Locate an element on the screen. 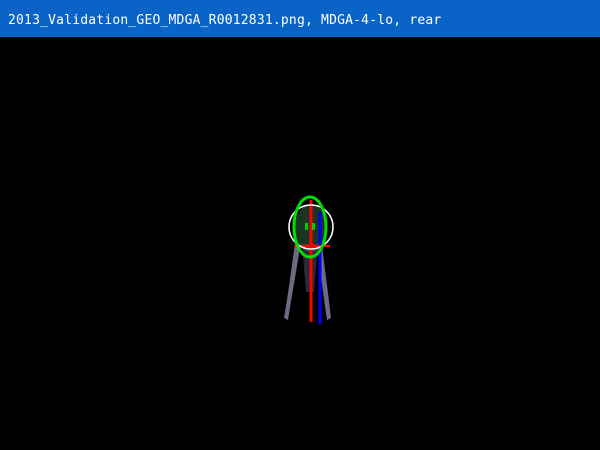 This screenshot has height=450, width=600. center-marker-right is located at coordinates (313, 226).